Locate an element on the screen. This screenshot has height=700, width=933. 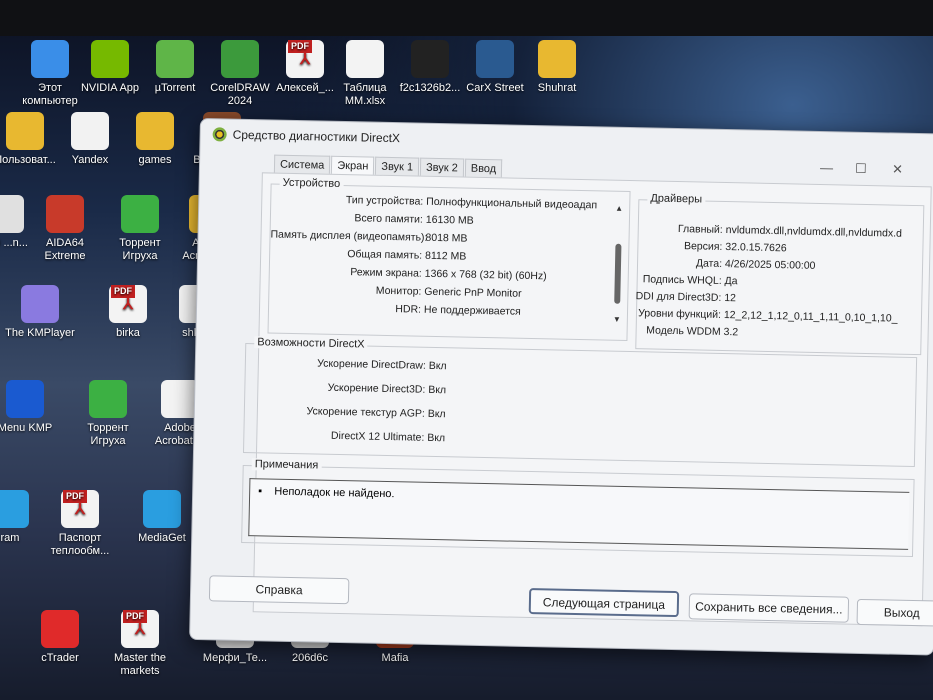
row-label: Режим экрана: is located at coordinates (386, 273).